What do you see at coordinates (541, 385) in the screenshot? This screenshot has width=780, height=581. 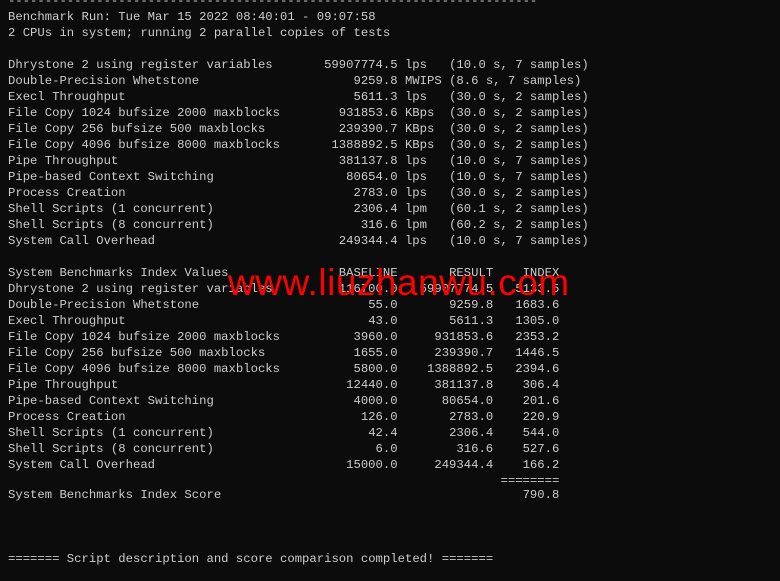 I see `index-value: 306.4` at bounding box center [541, 385].